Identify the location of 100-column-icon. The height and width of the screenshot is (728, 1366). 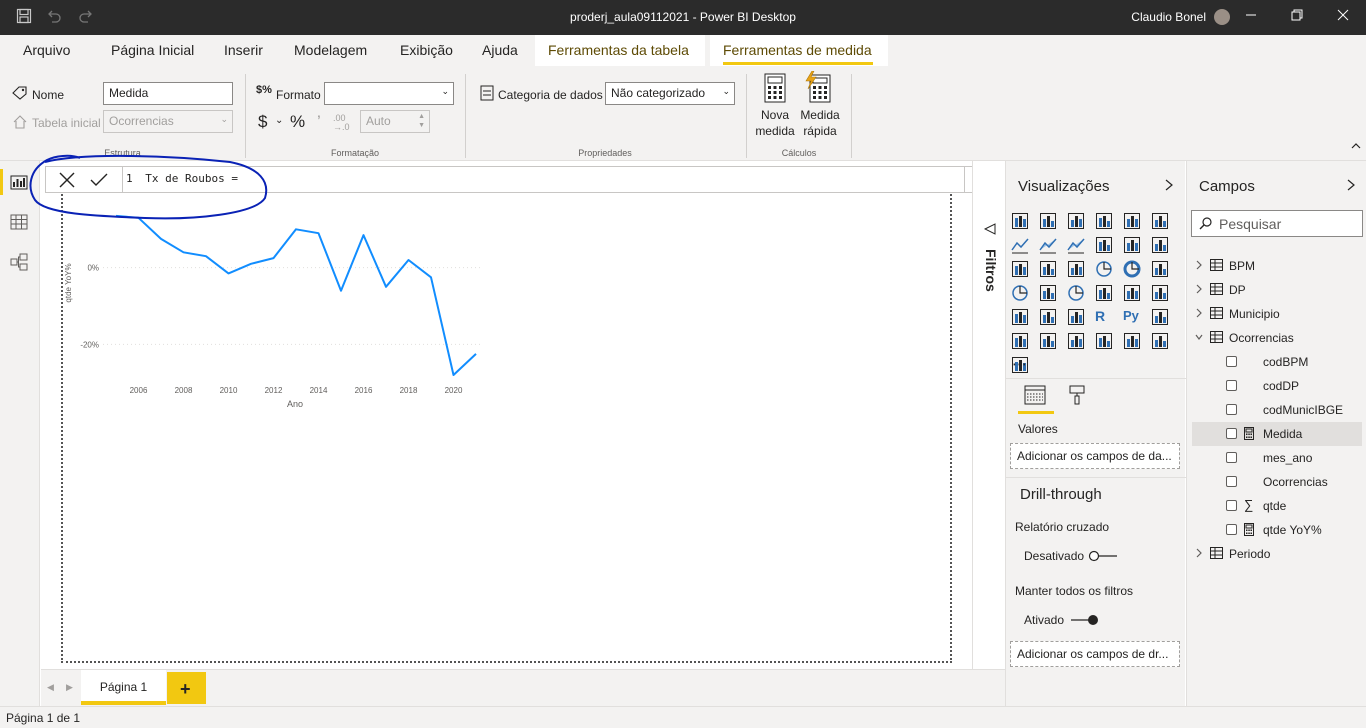
(1160, 221).